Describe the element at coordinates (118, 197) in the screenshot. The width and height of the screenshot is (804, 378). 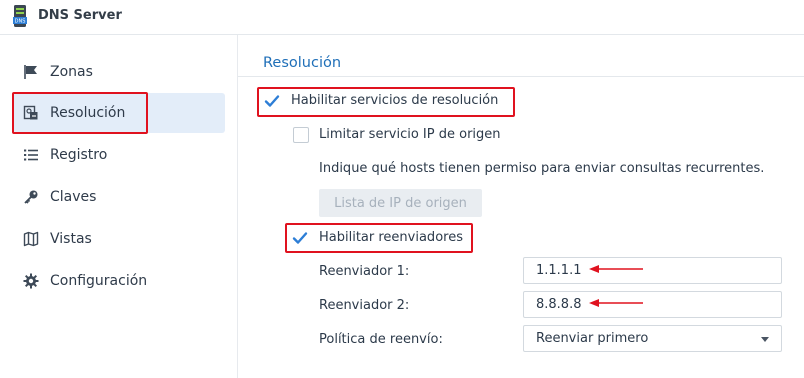
I see `sidebar-item-claves: Claves` at that location.